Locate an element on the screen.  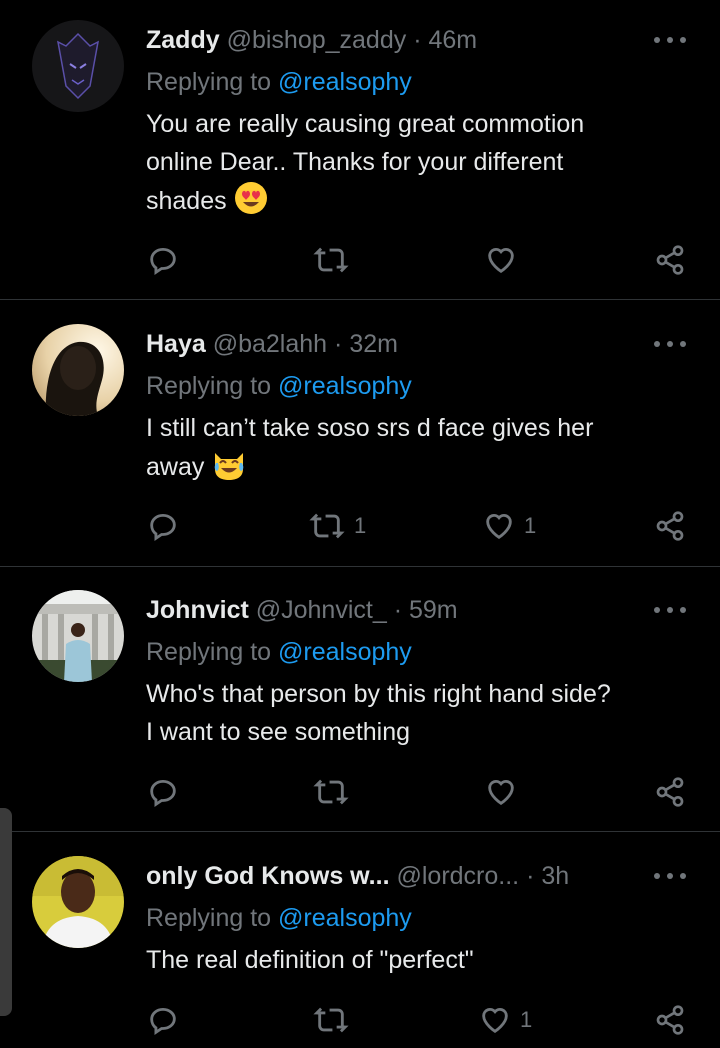
tweet-text-line: shades is located at coordinates (186, 201).